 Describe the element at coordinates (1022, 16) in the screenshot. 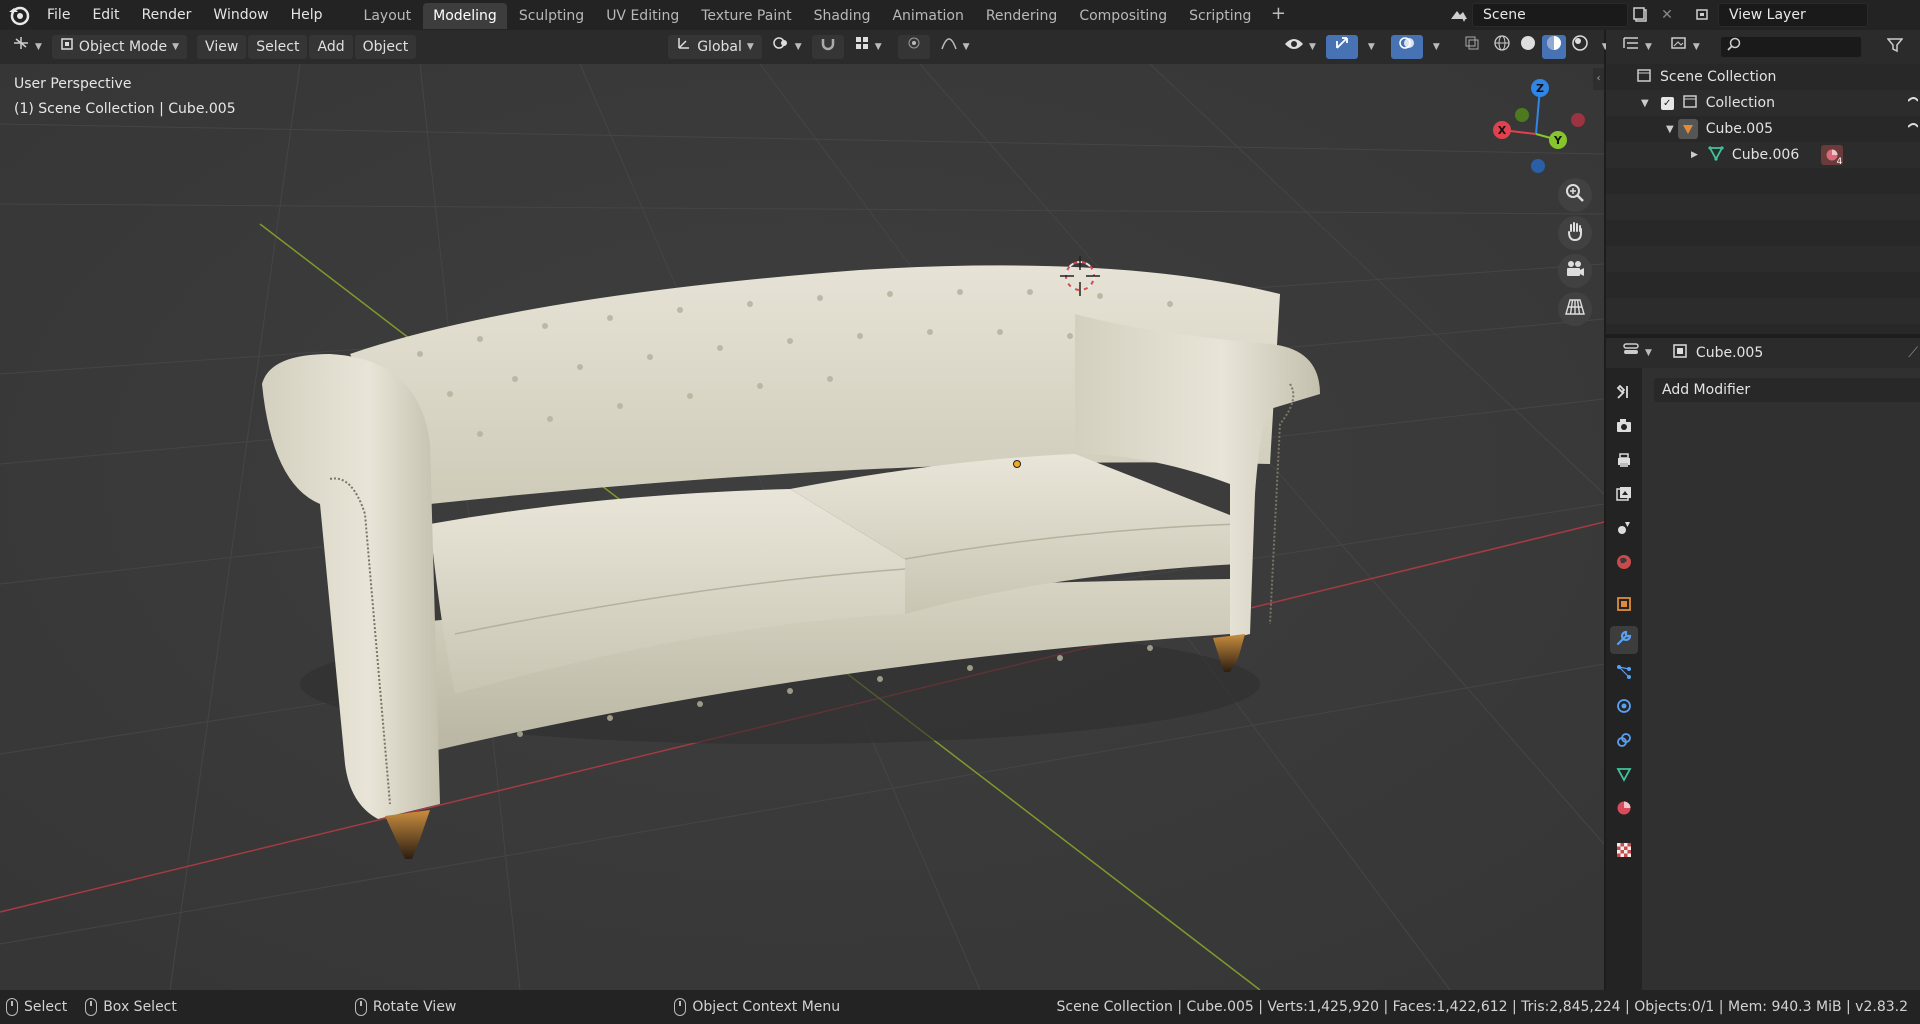

I see `tab-rendering: Rendering` at that location.